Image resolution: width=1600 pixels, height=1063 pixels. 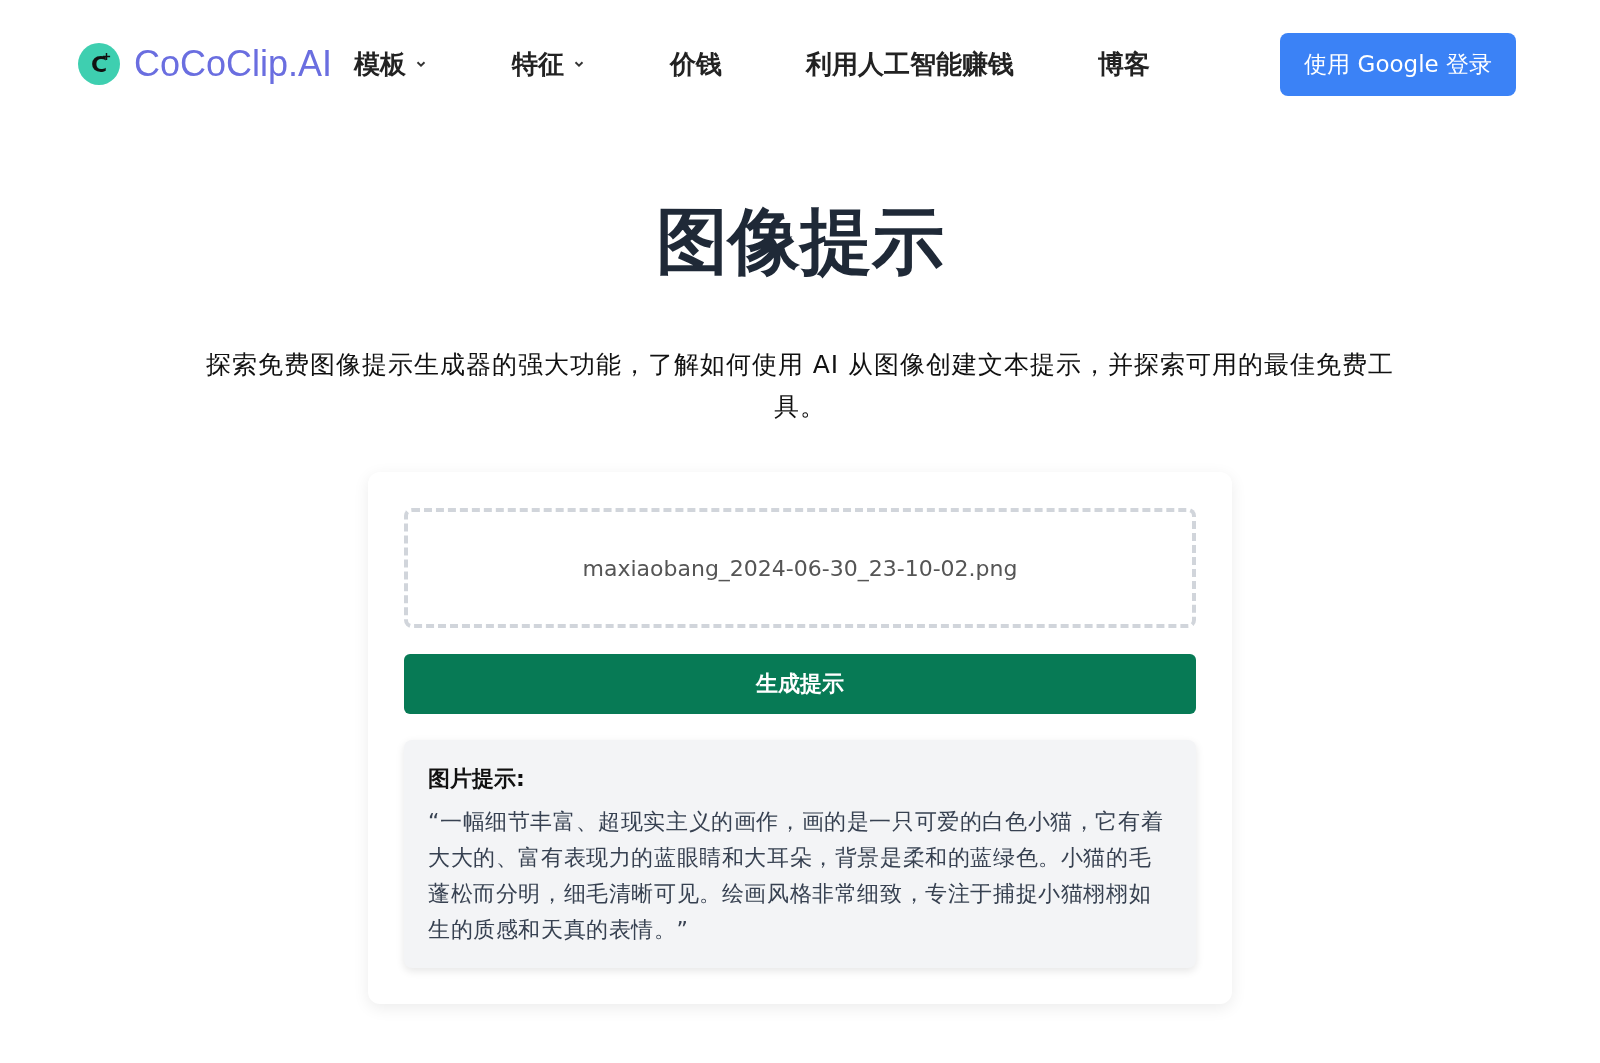 What do you see at coordinates (1124, 64) in the screenshot?
I see `nav-link: 博客` at bounding box center [1124, 64].